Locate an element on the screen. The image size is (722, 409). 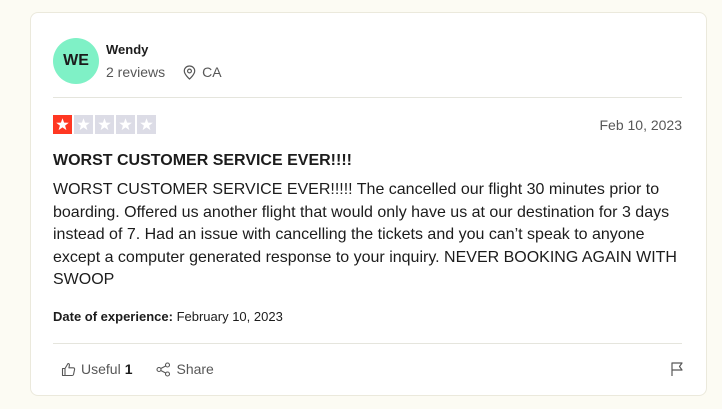
header-divider is located at coordinates (367, 97).